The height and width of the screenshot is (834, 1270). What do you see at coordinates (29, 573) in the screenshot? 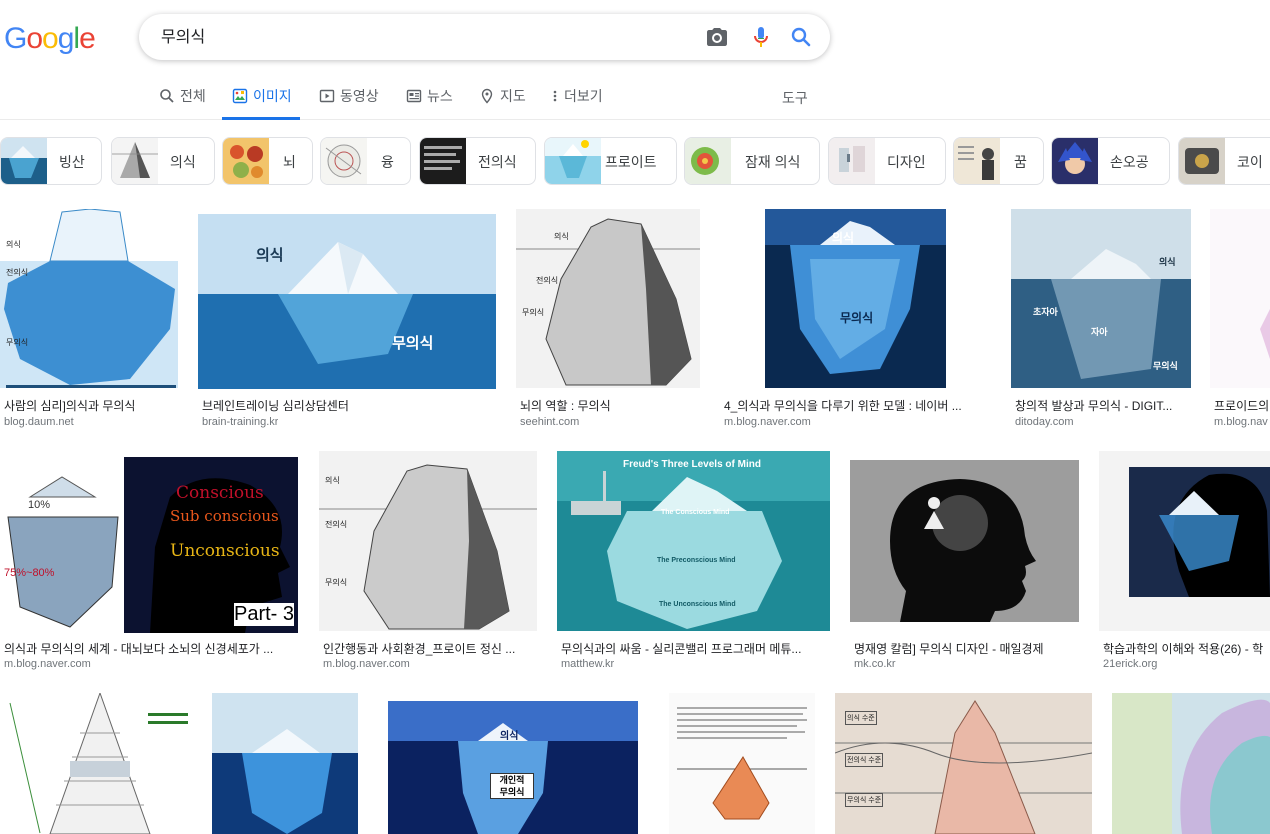
I see `label-percent-75-80: 75%~80%` at bounding box center [29, 573].